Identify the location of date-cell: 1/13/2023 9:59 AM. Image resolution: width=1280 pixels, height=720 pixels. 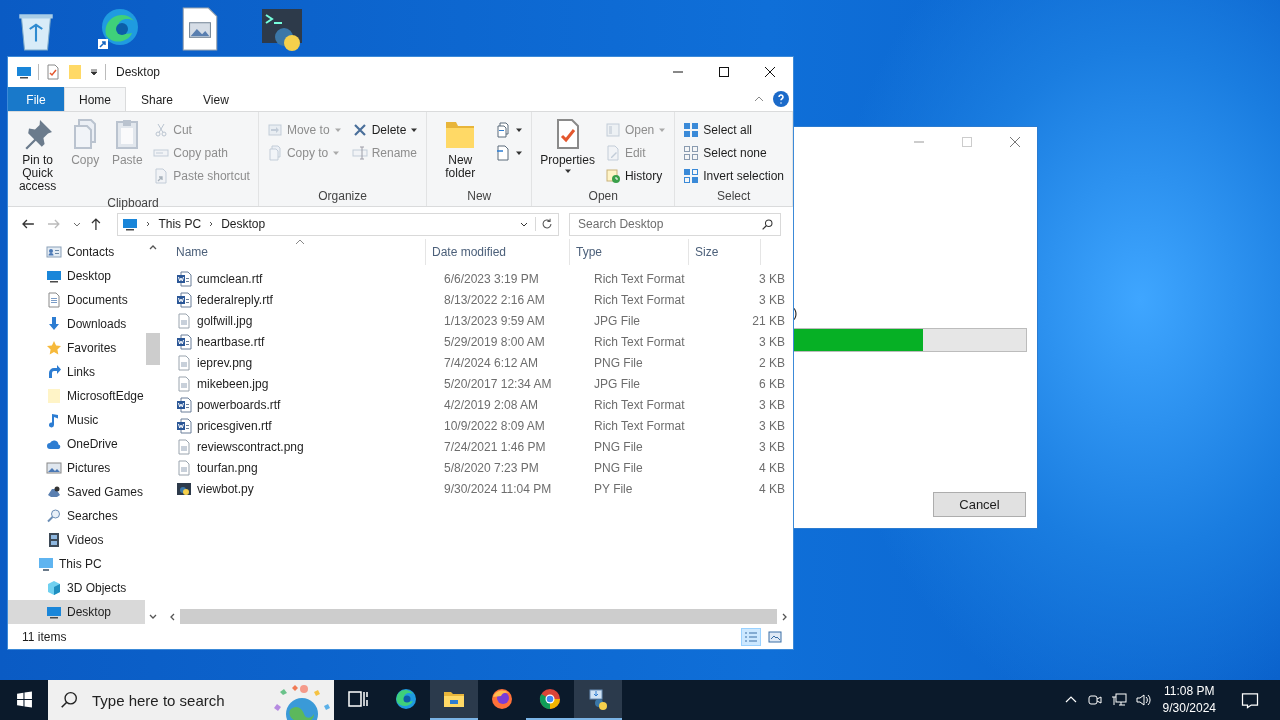
(494, 320).